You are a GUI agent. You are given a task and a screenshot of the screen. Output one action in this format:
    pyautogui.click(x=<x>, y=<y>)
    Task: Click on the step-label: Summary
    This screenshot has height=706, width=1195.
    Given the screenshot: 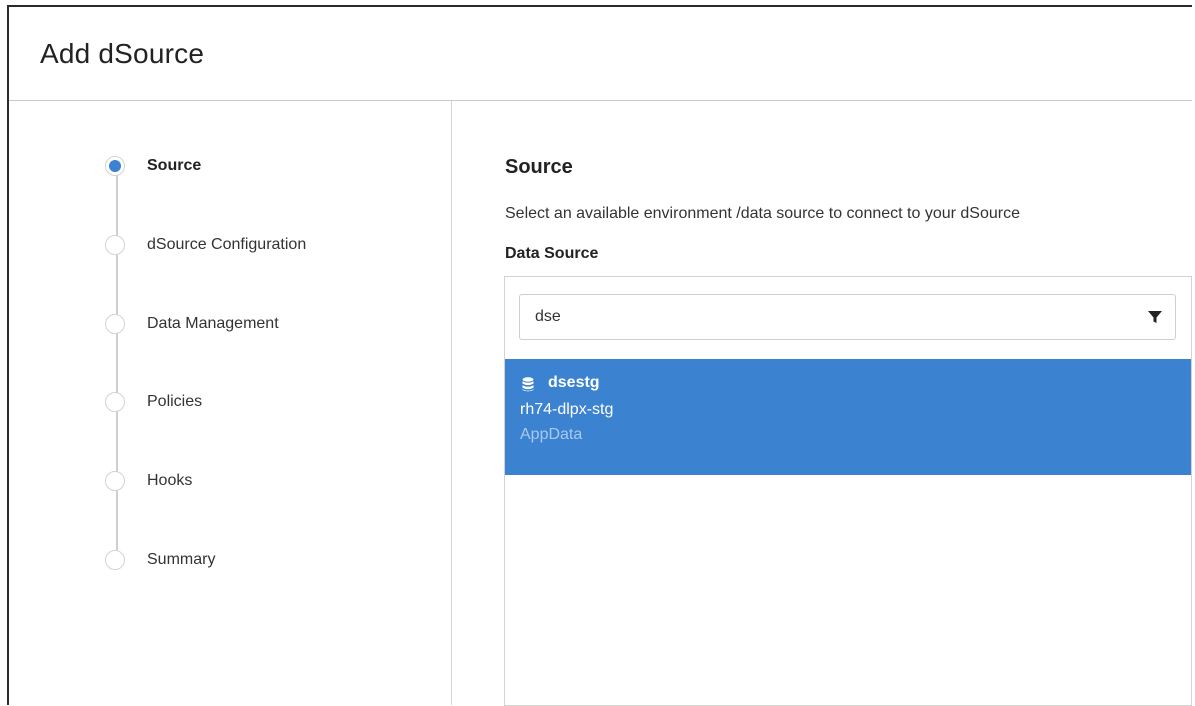 What is the action you would take?
    pyautogui.click(x=181, y=559)
    